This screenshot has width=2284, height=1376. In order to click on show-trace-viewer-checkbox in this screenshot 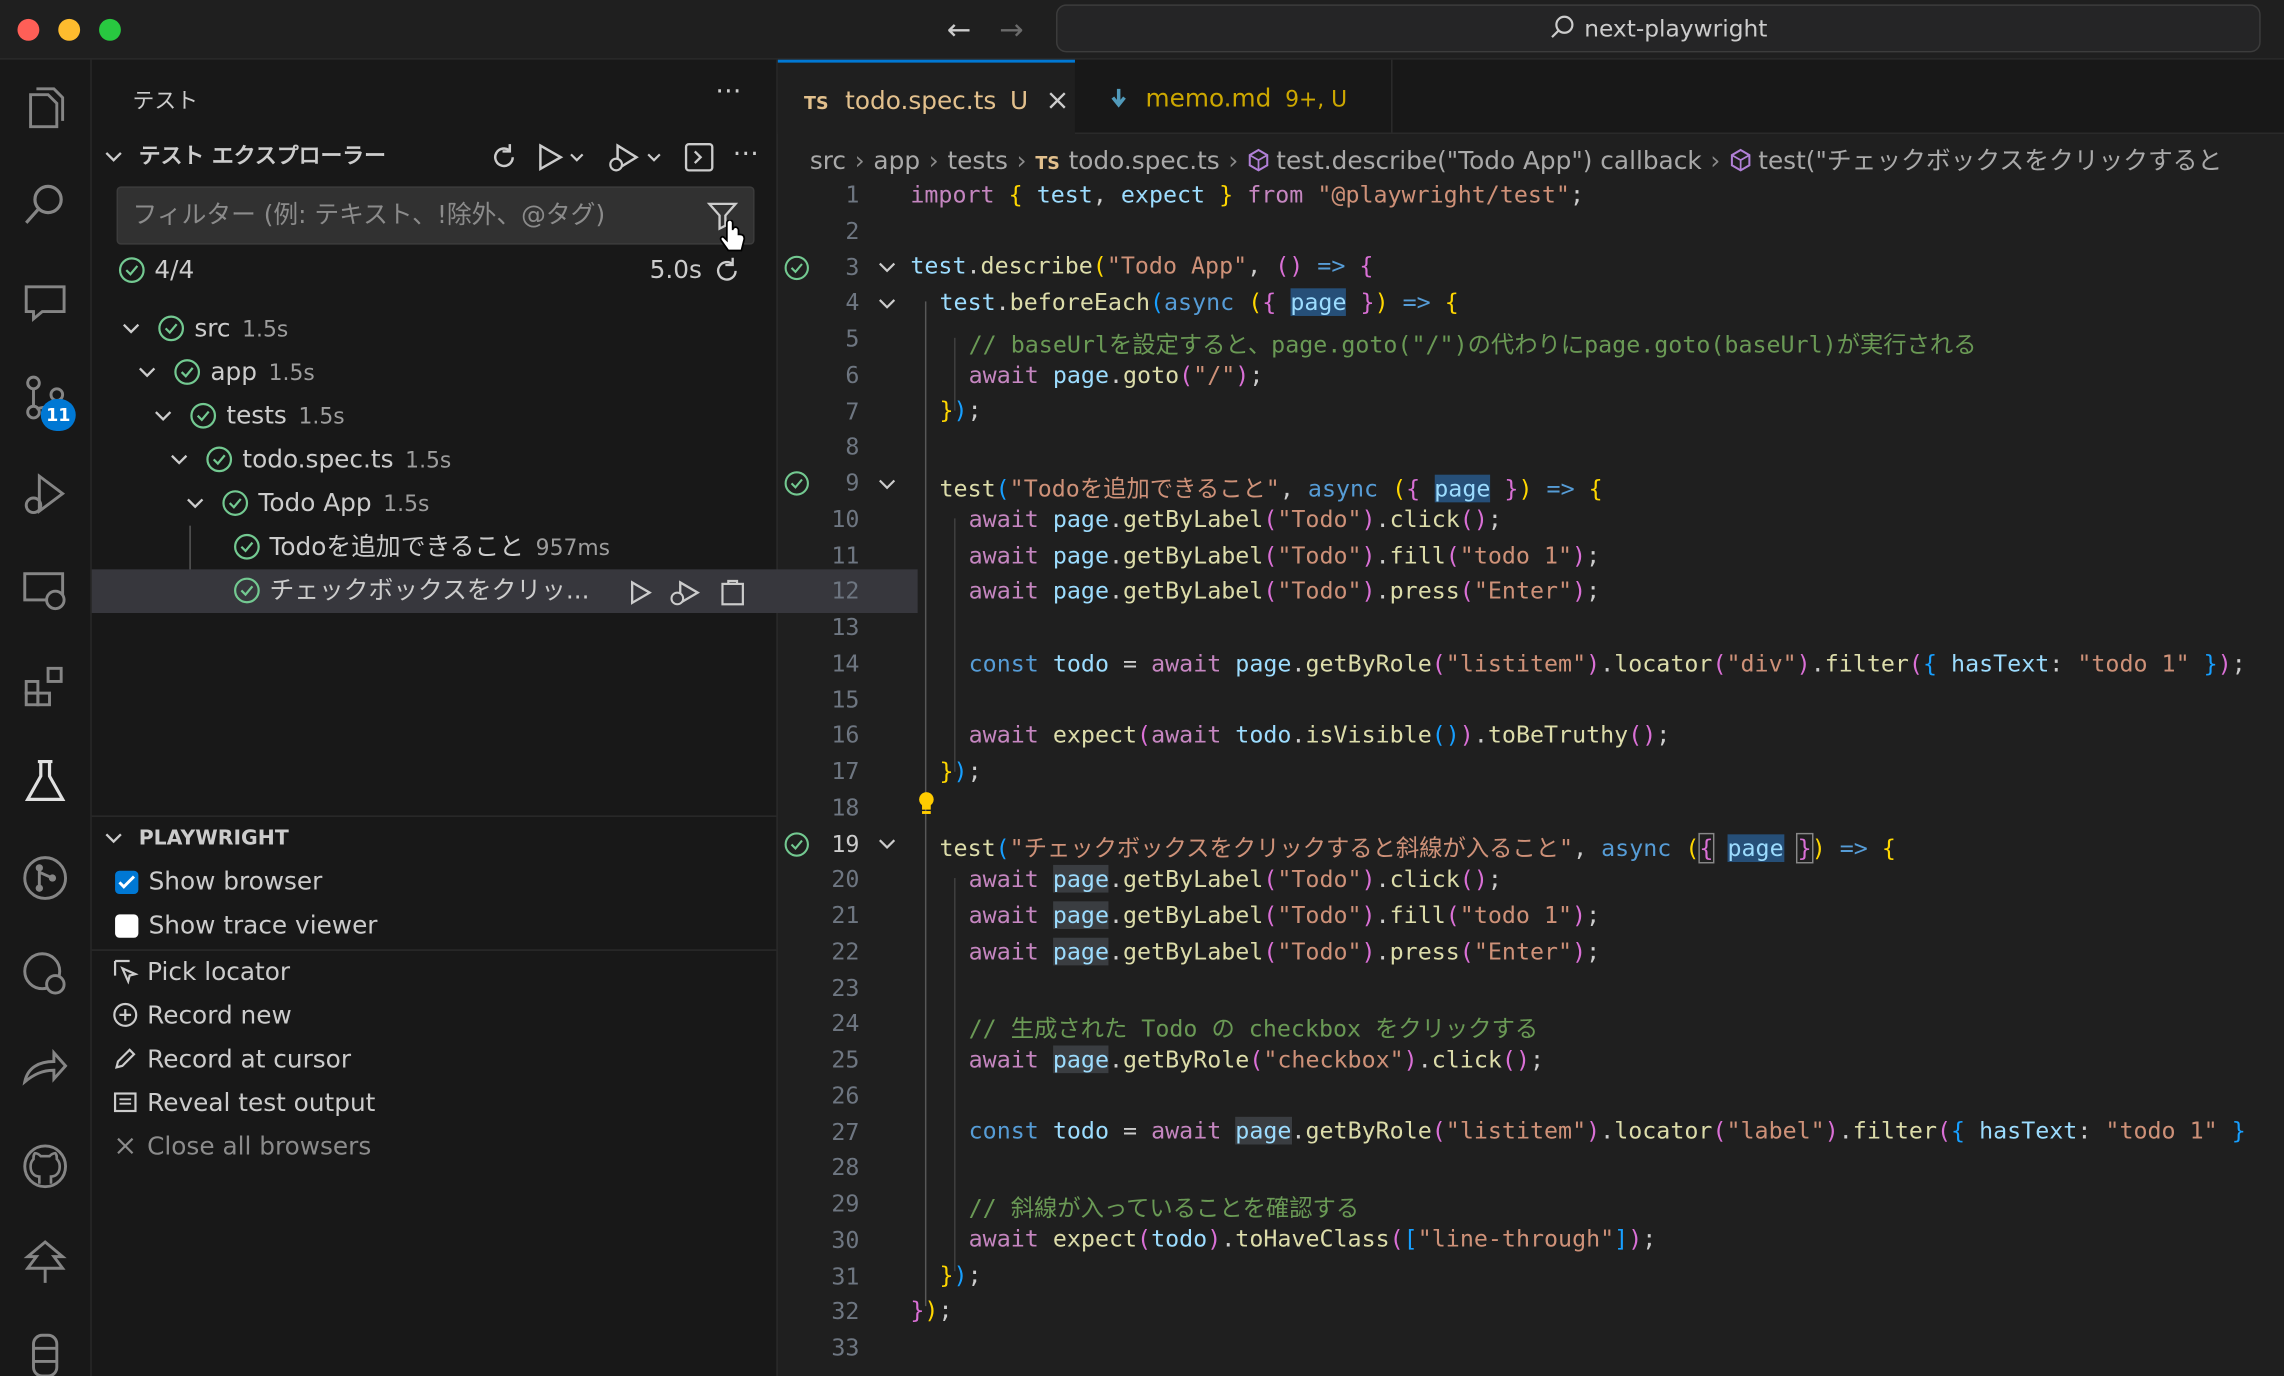, I will do `click(127, 926)`.